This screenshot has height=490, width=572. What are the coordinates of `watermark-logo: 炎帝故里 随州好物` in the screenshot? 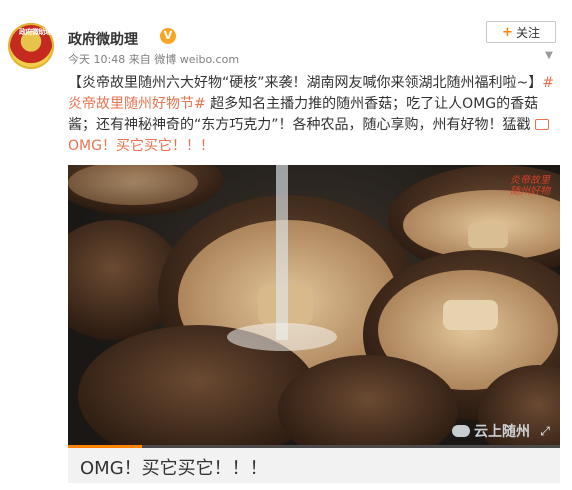 It's located at (530, 186).